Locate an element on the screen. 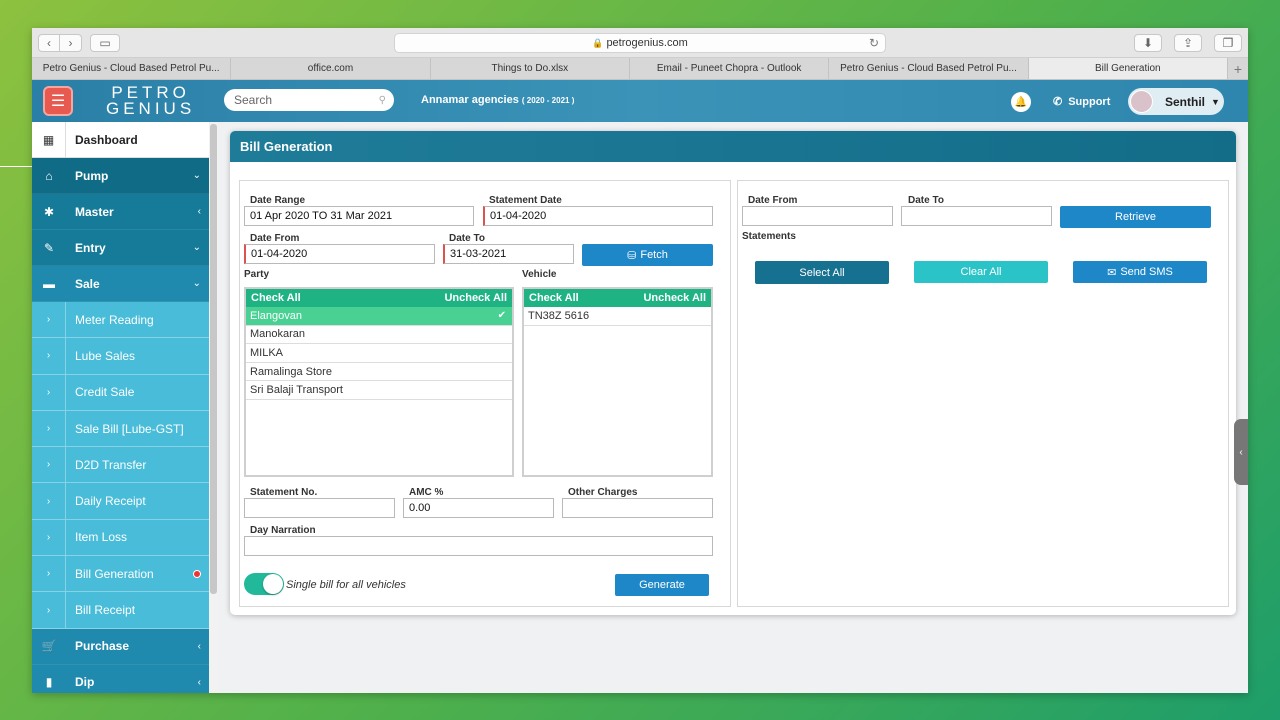  app-logo: PETRO GENIUS is located at coordinates (150, 100).